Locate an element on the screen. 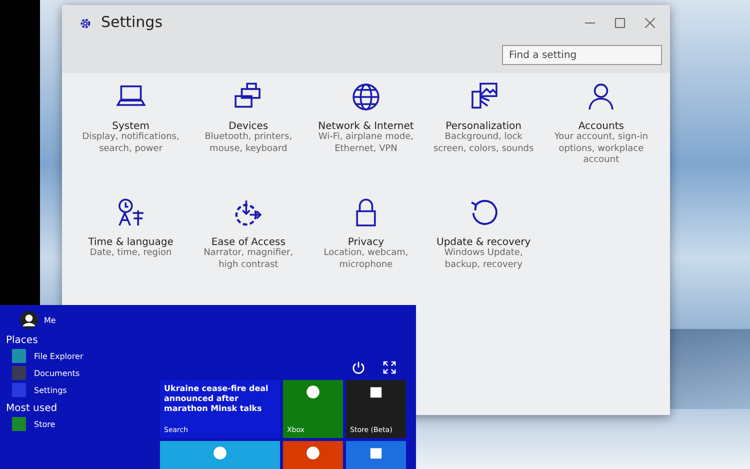 This screenshot has width=750, height=469. expand-icon is located at coordinates (389, 367).